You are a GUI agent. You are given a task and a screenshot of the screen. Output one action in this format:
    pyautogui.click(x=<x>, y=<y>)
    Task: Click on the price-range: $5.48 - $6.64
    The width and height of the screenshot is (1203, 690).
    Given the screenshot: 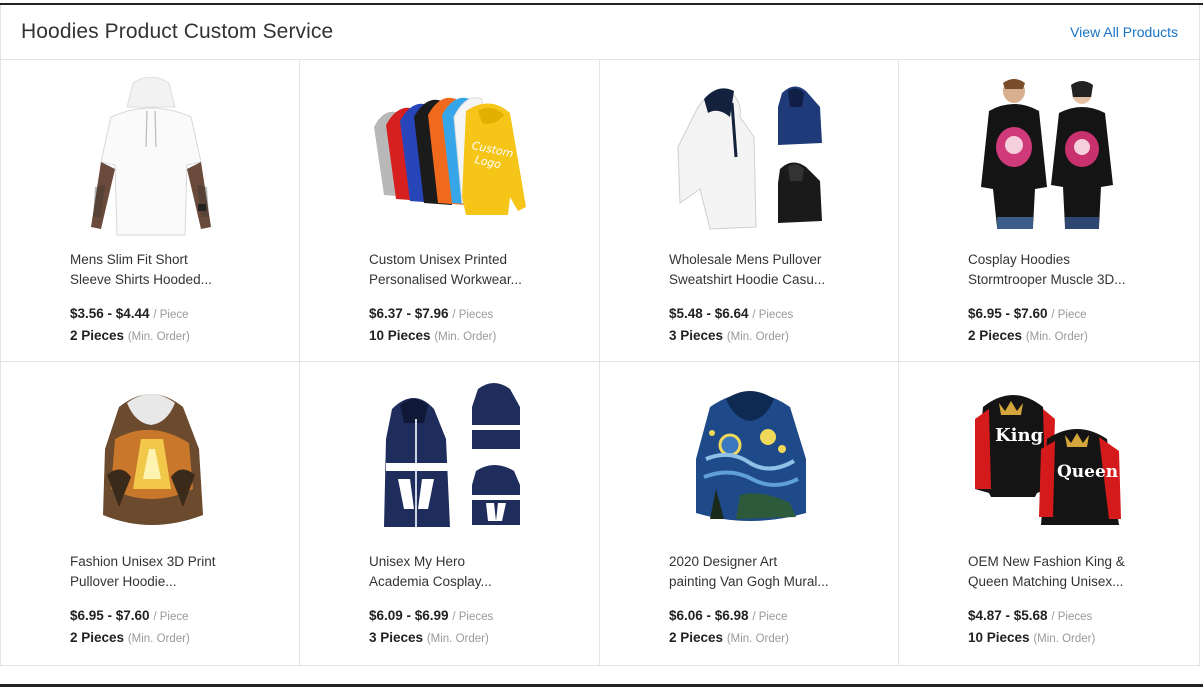 What is the action you would take?
    pyautogui.click(x=709, y=313)
    